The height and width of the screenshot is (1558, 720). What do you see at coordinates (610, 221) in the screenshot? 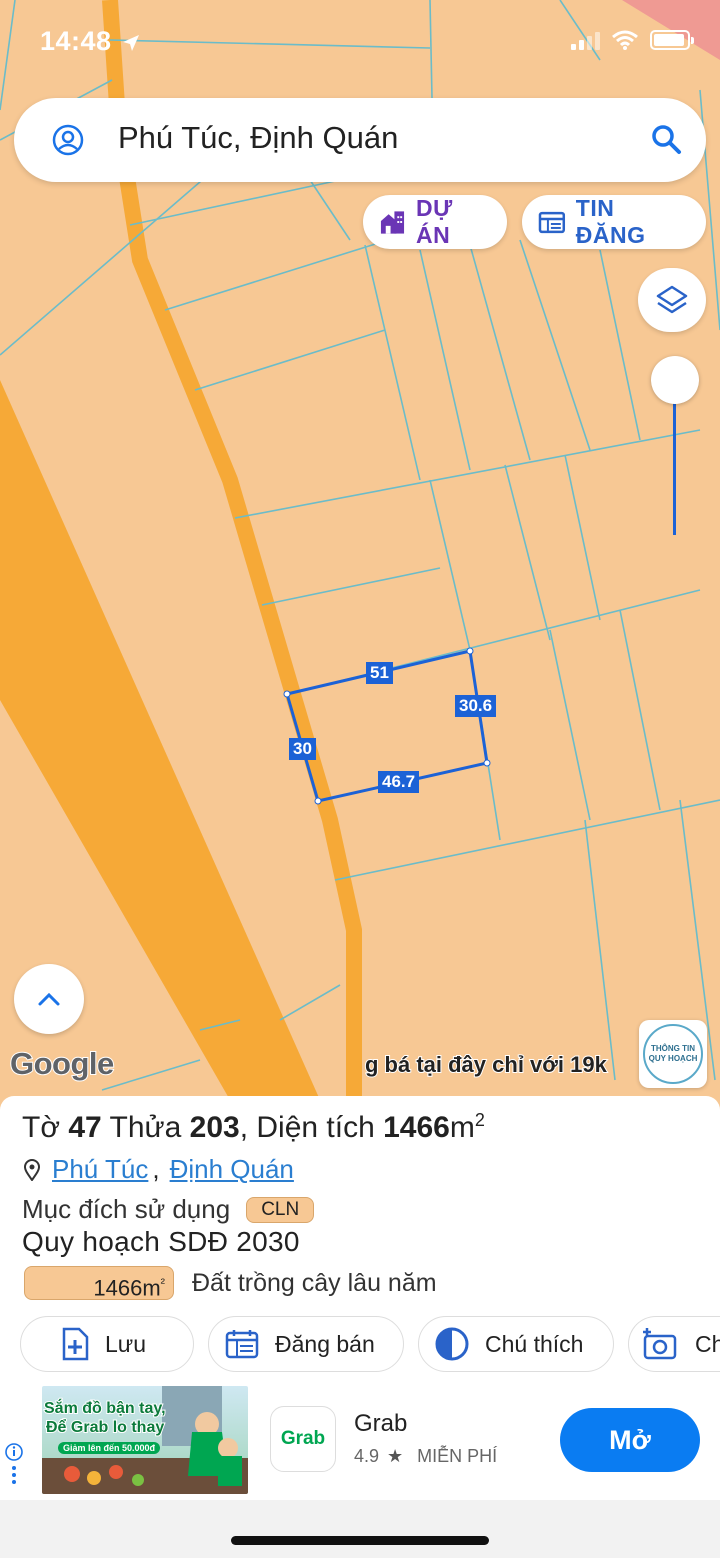
I see `listings-chip-label: TIN ĐĂNG` at bounding box center [610, 221].